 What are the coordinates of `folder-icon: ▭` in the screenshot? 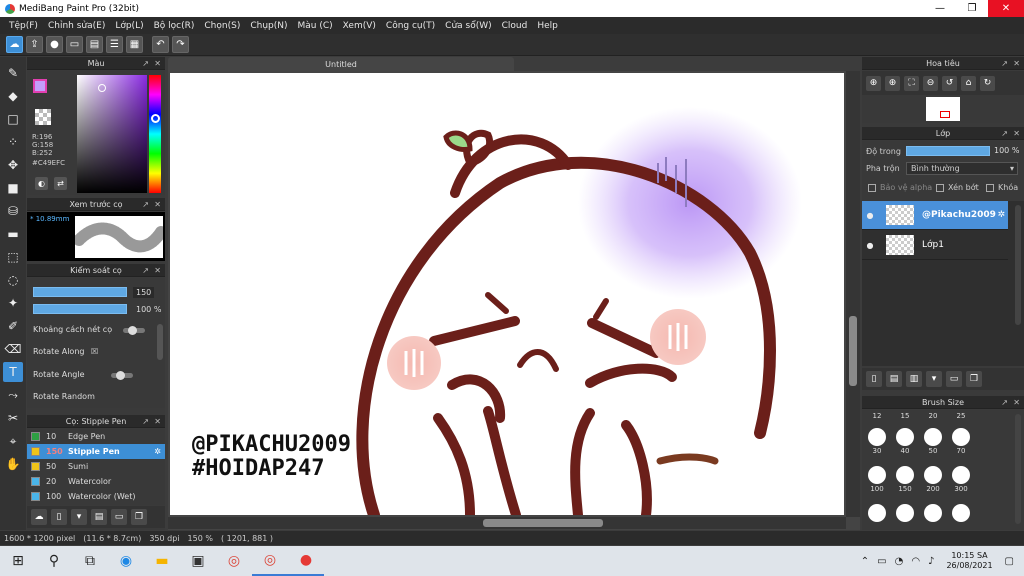 It's located at (119, 517).